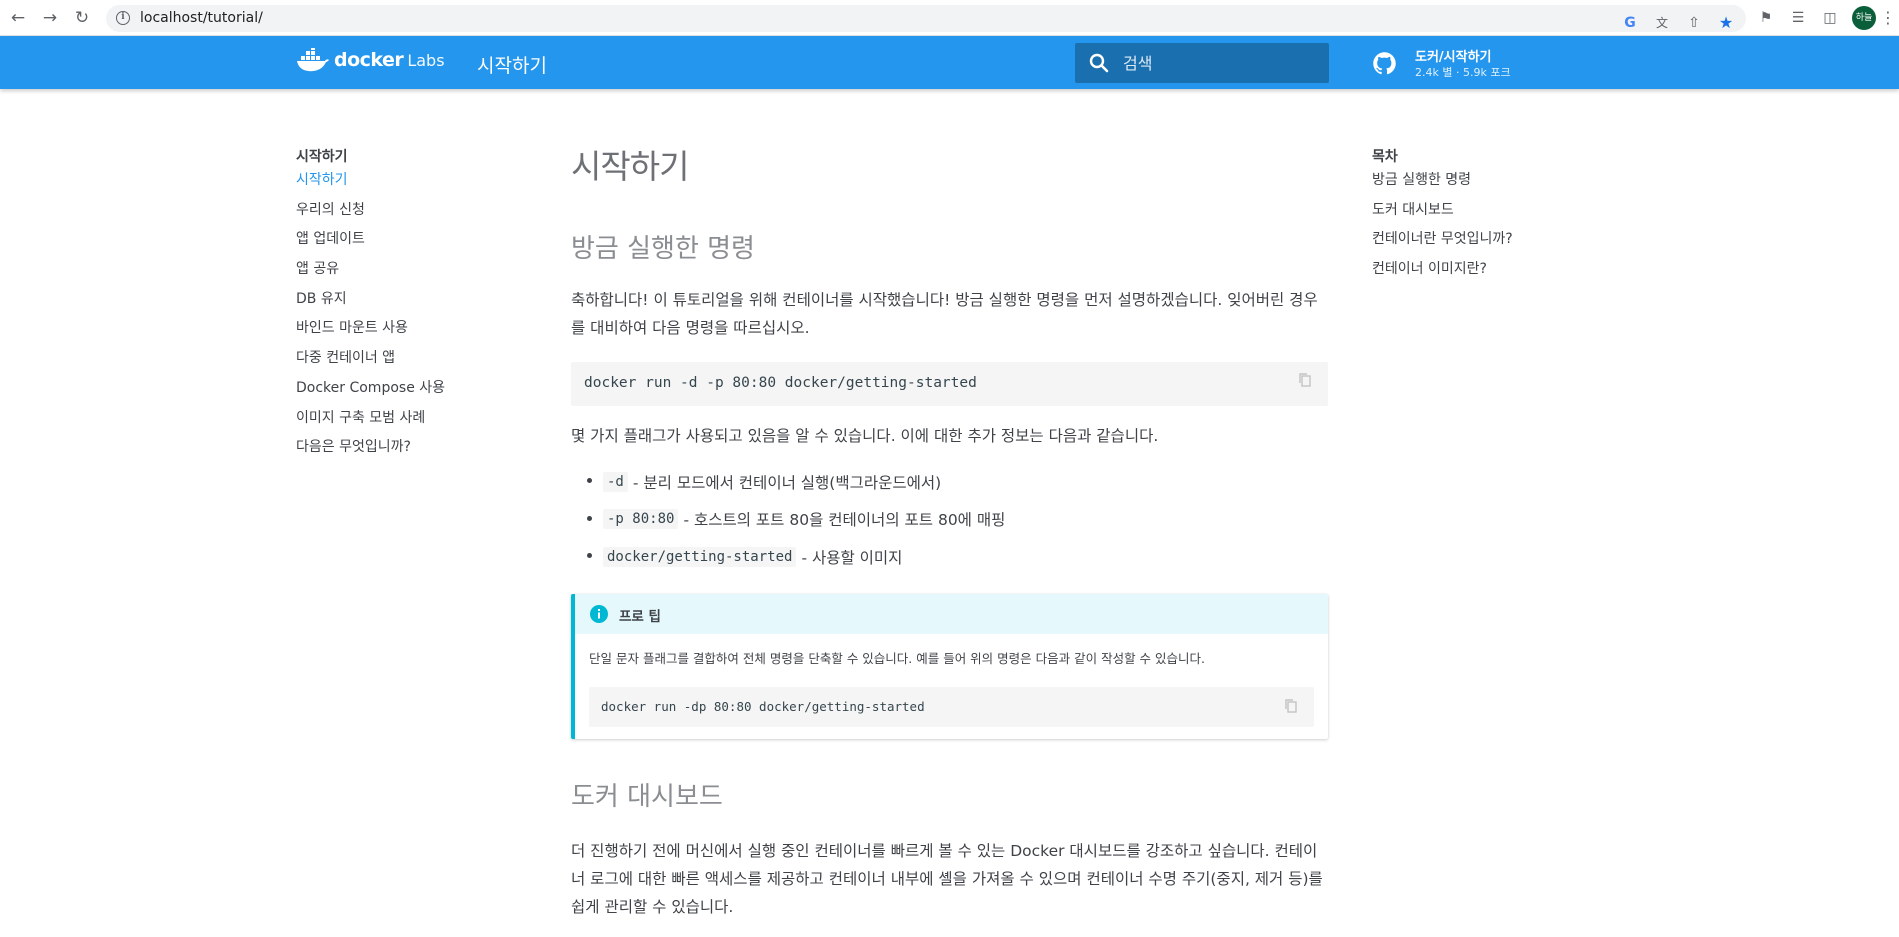 The width and height of the screenshot is (1899, 937). I want to click on nav-item-sharing-app: 앱 공유, so click(406, 270).